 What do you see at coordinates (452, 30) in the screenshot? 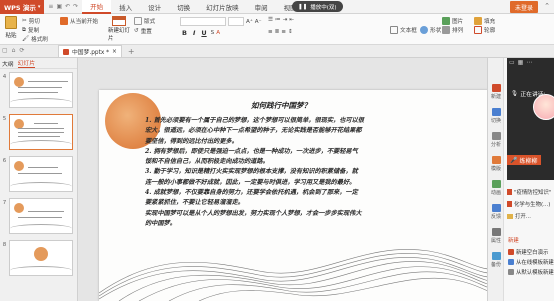
I see `arrange-button: 排列` at bounding box center [452, 30].